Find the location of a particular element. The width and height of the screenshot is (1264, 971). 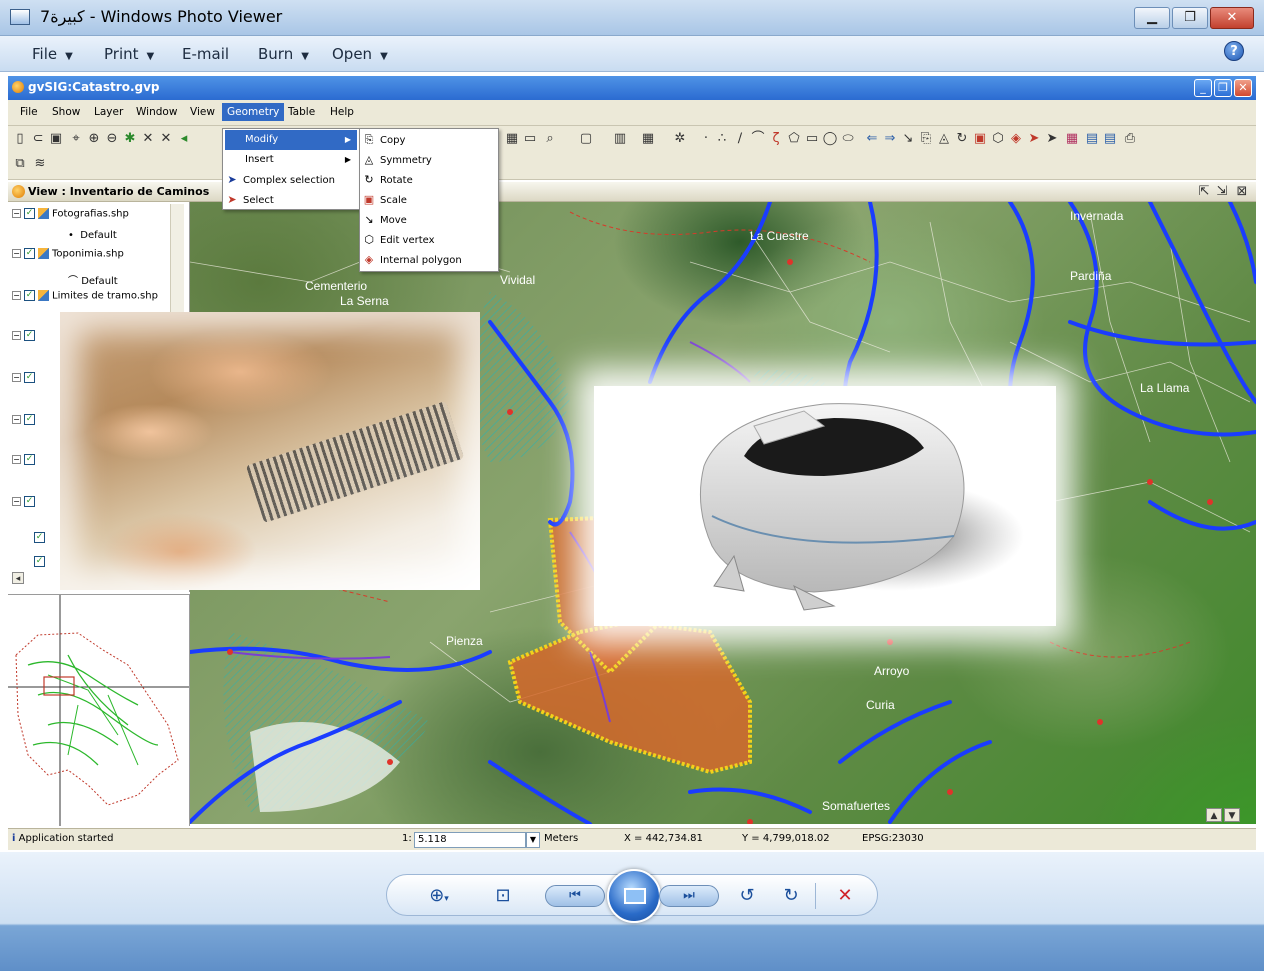

export-icon: ⎙ is located at coordinates (1130, 139).